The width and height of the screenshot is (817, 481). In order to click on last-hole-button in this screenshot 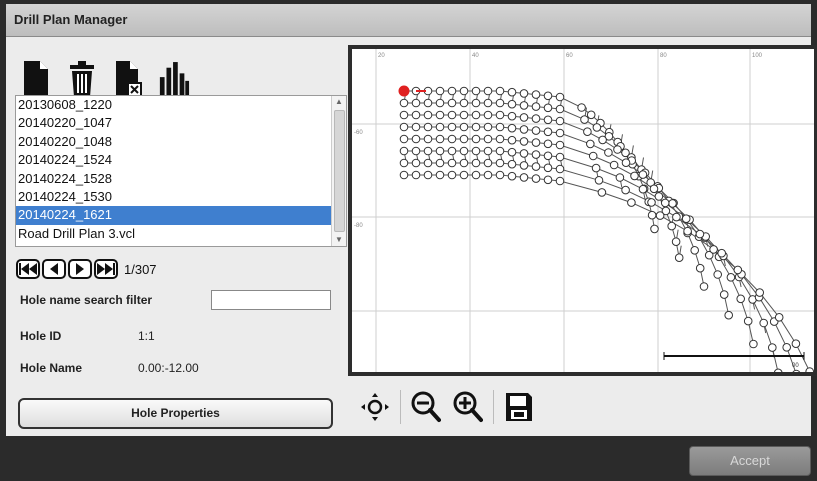, I will do `click(106, 269)`.